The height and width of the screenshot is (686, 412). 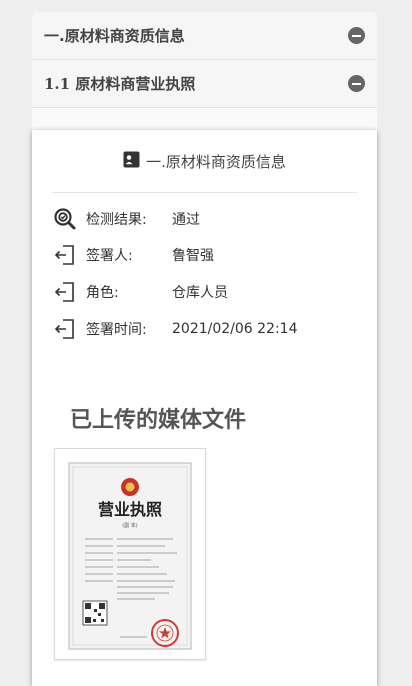 What do you see at coordinates (131, 161) in the screenshot?
I see `id-card-icon` at bounding box center [131, 161].